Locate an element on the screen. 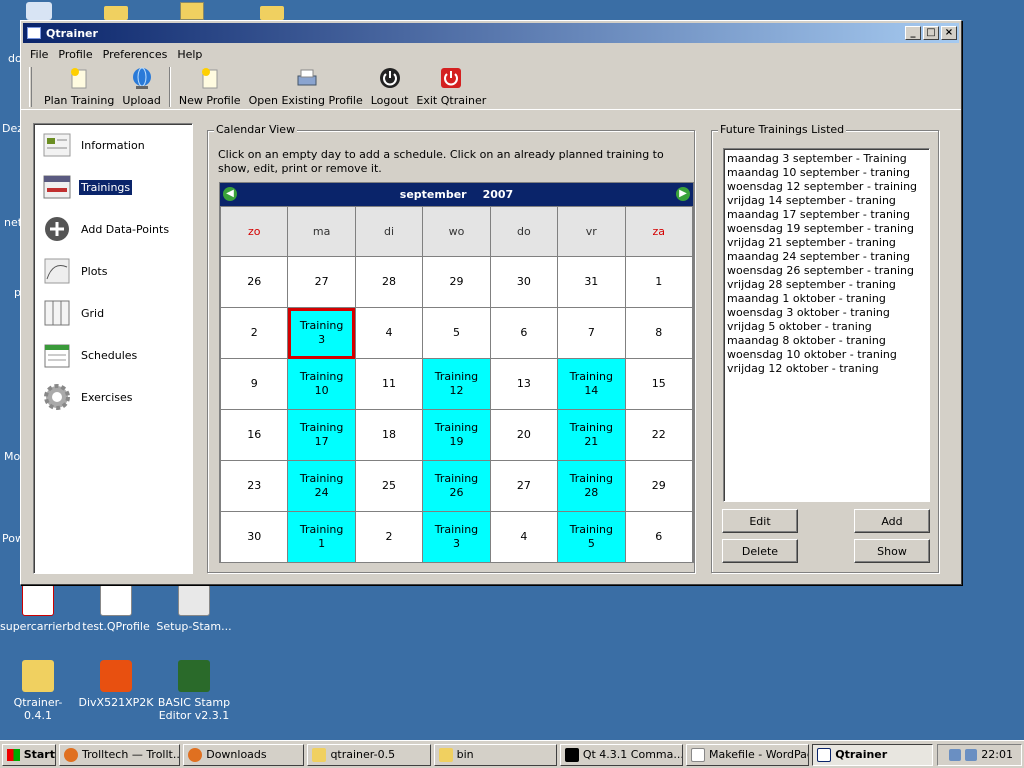 This screenshot has height=768, width=1024. start-button: Start is located at coordinates (29, 754).